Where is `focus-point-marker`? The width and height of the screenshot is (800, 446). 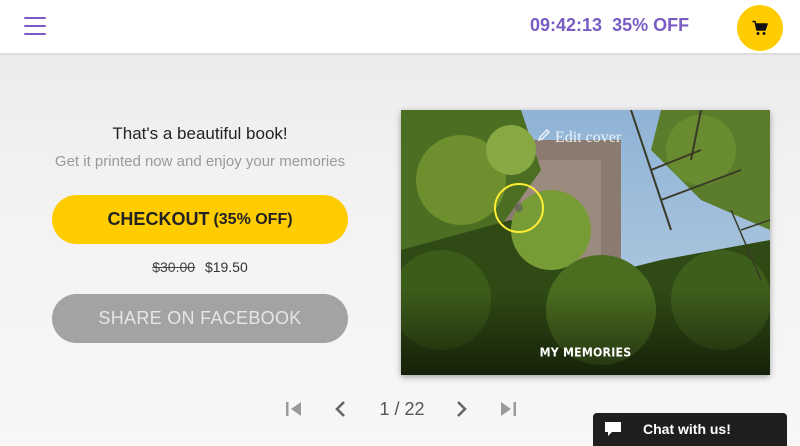 focus-point-marker is located at coordinates (519, 208).